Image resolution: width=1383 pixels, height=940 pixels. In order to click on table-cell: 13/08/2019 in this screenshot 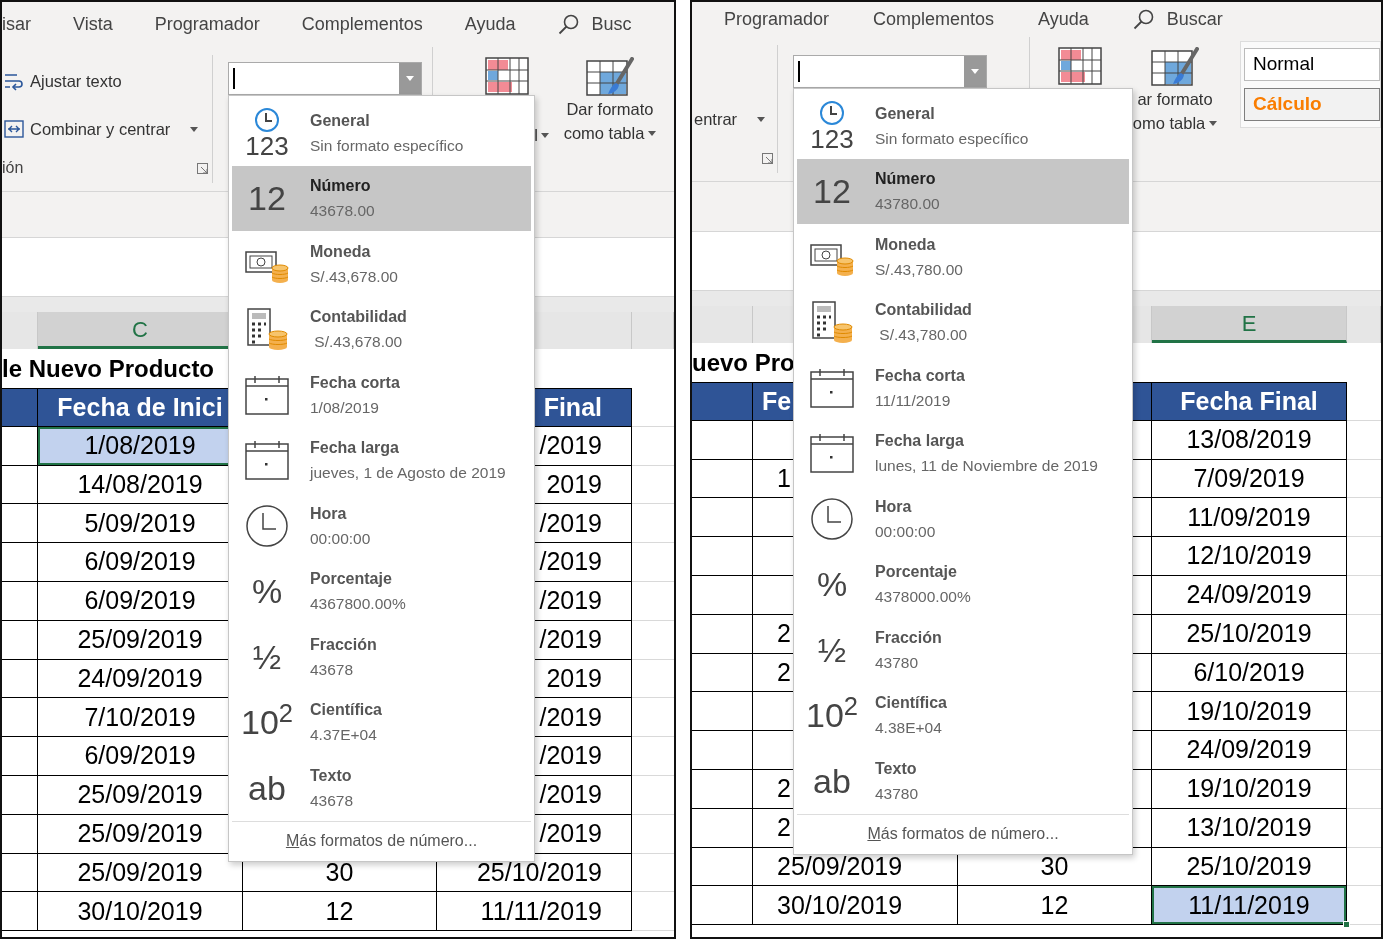, I will do `click(1249, 440)`.